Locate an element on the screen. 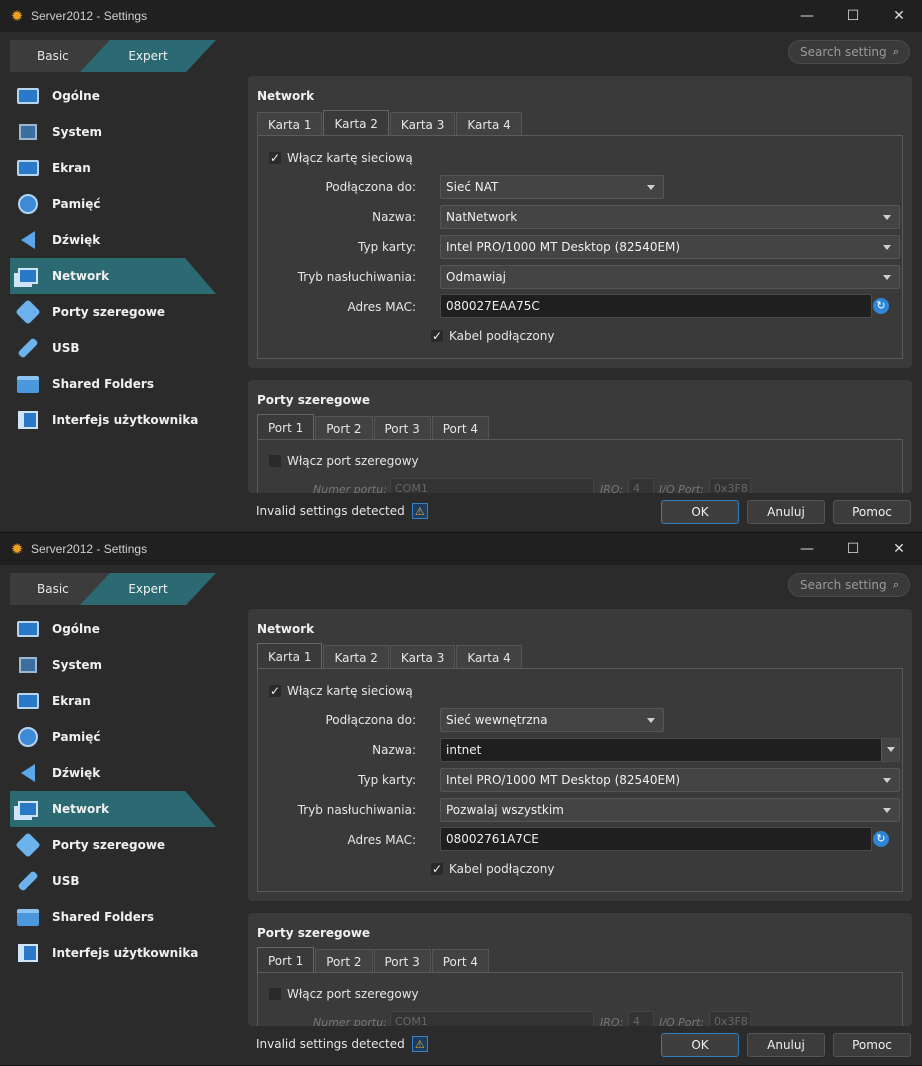  sidebar-item-label: Network is located at coordinates (81, 809).